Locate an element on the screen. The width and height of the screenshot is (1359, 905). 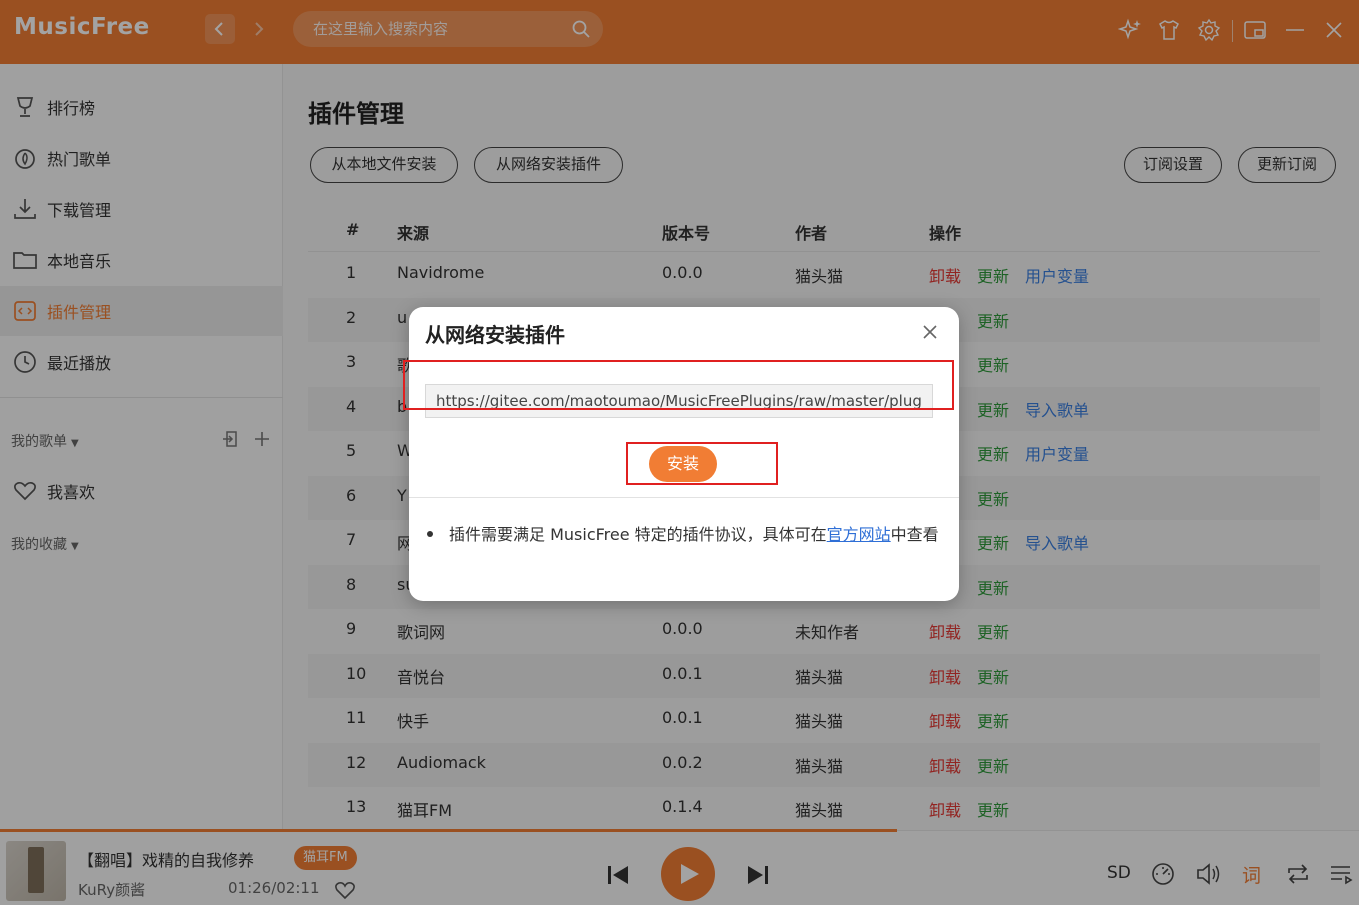
note-text: 插件需要满足 MusicFree 特定的插件协议，具体可在 is located at coordinates (638, 534).